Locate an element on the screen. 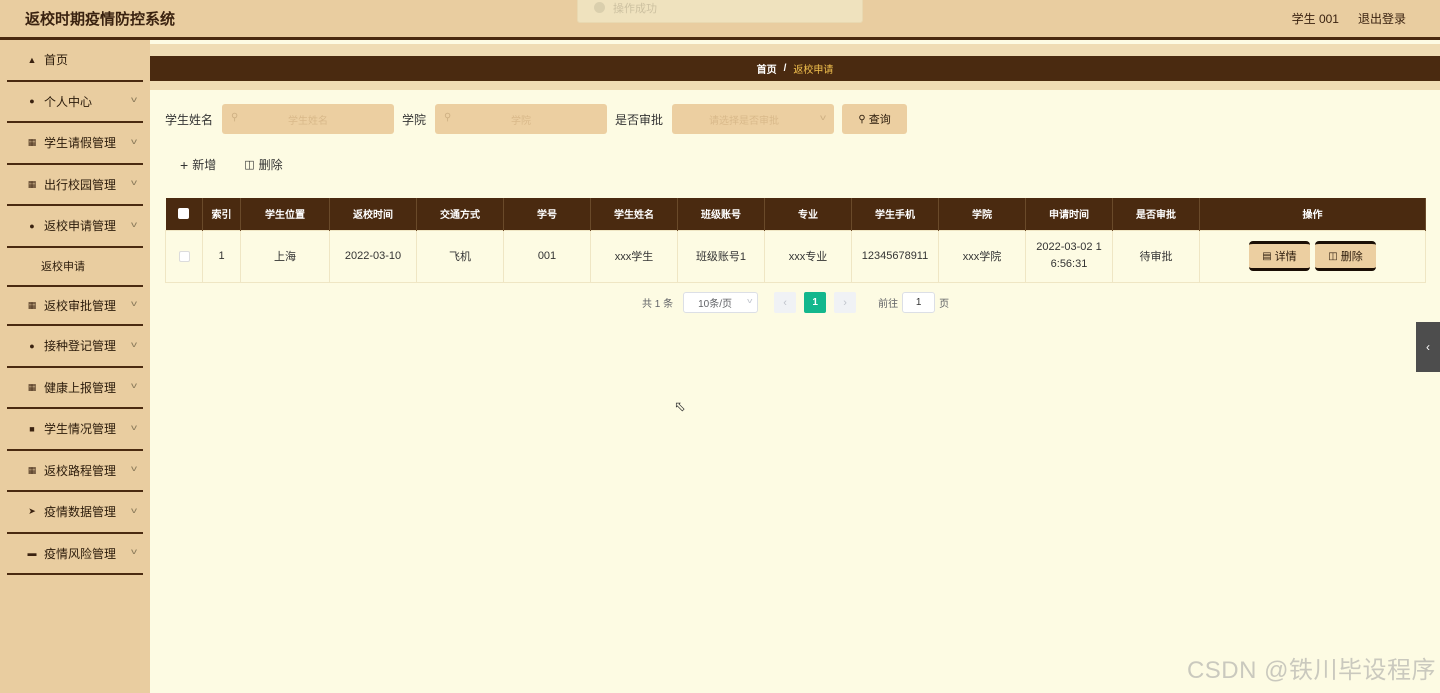 The image size is (1440, 693). action-bar: + 新增 ◫ 删除 is located at coordinates (231, 164).